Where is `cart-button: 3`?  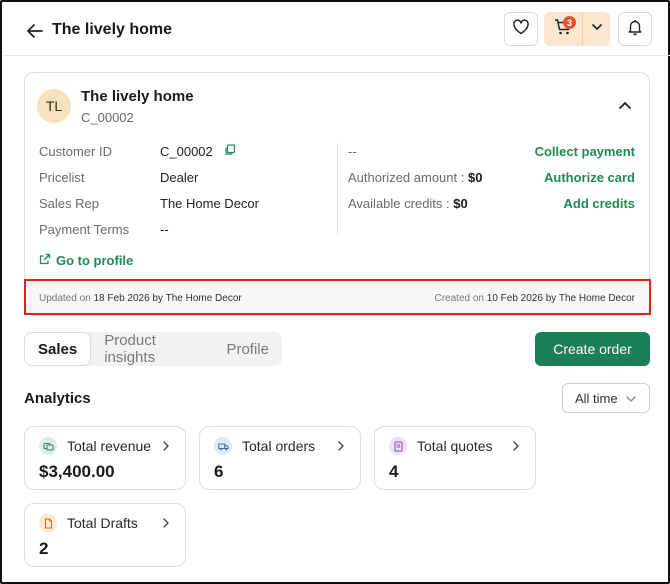
cart-button: 3 is located at coordinates (563, 29).